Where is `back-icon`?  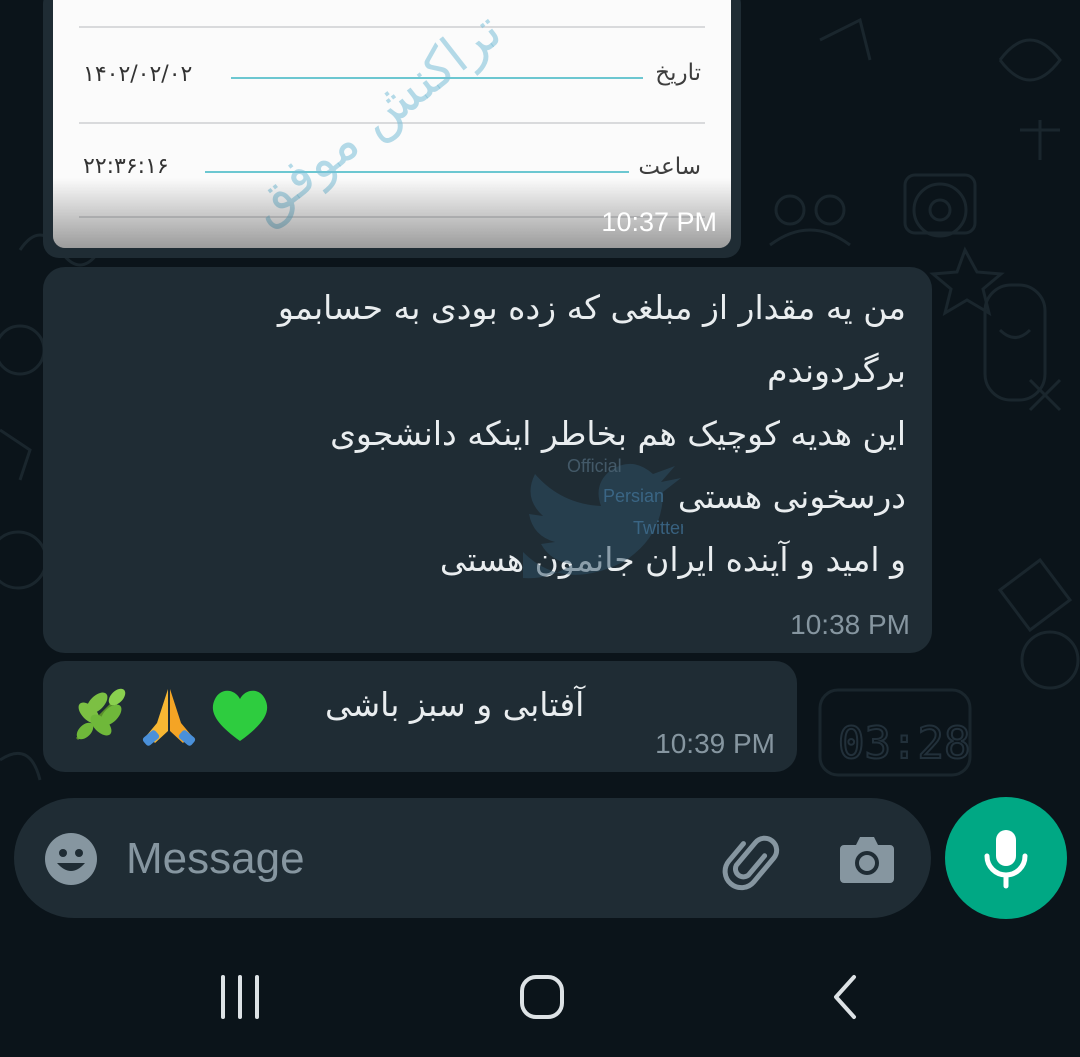 back-icon is located at coordinates (845, 997).